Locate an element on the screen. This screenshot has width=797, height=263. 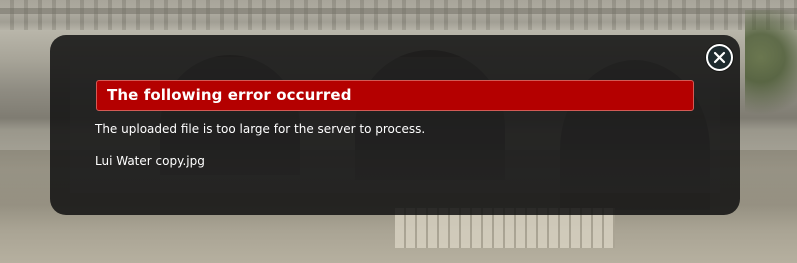
error-title: The following error occurred is located at coordinates (395, 95).